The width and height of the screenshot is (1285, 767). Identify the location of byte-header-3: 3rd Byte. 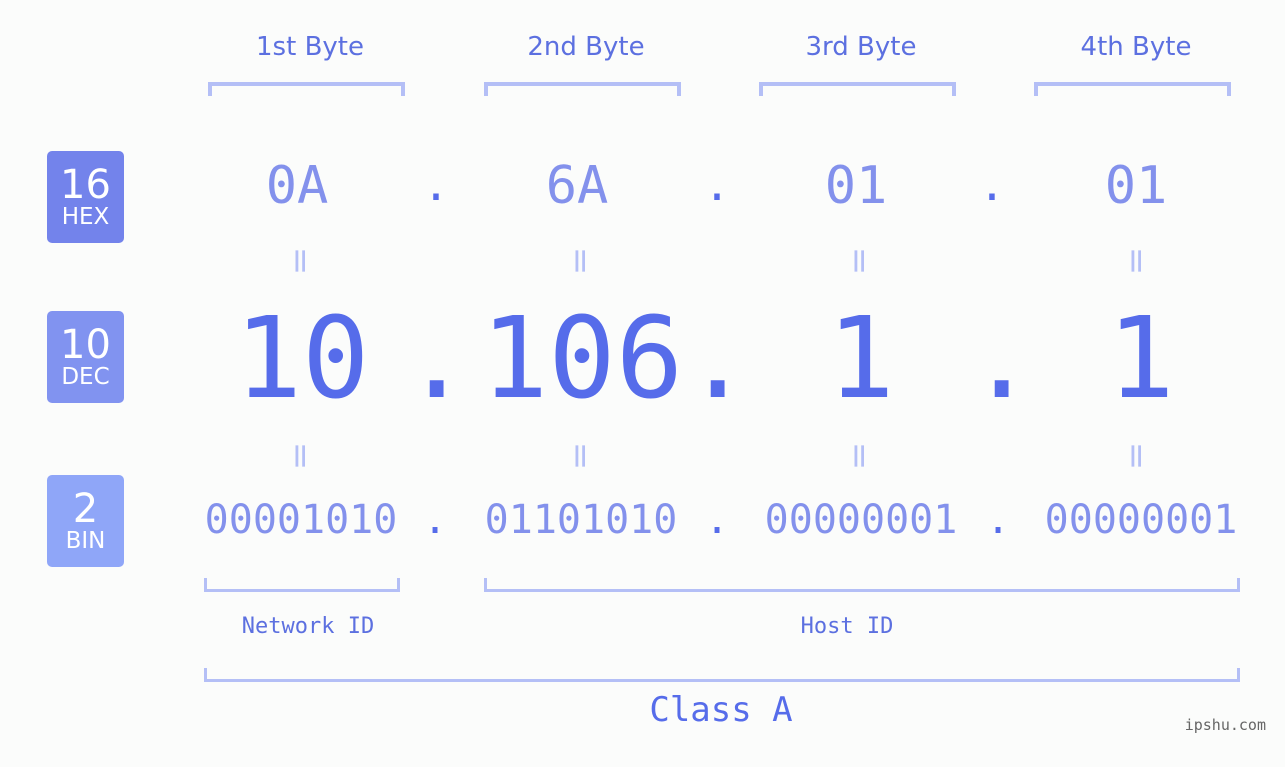
(861, 47).